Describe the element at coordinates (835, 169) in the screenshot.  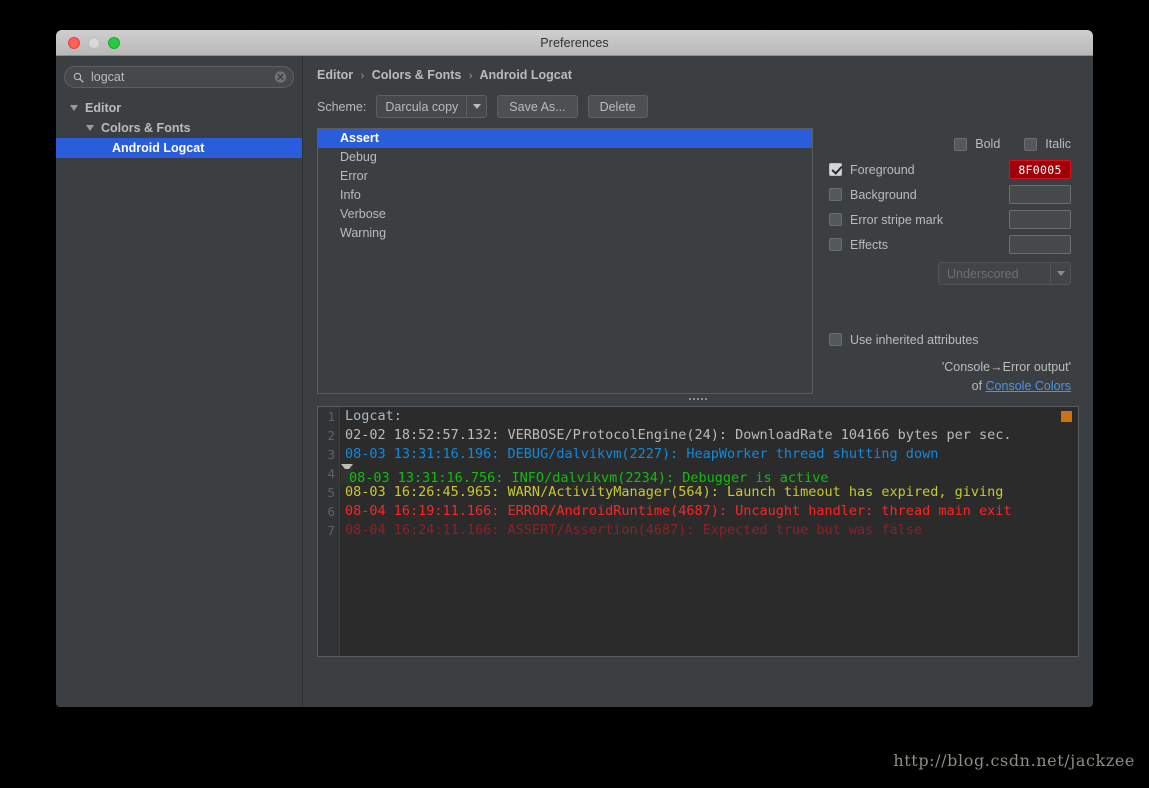
I see `foreground-checkbox` at that location.